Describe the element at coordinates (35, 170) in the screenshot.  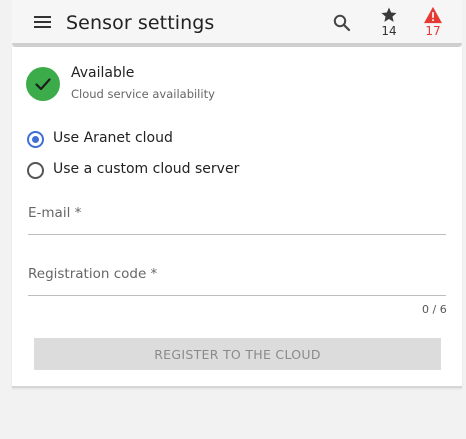
I see `radio-button-unchecked` at that location.